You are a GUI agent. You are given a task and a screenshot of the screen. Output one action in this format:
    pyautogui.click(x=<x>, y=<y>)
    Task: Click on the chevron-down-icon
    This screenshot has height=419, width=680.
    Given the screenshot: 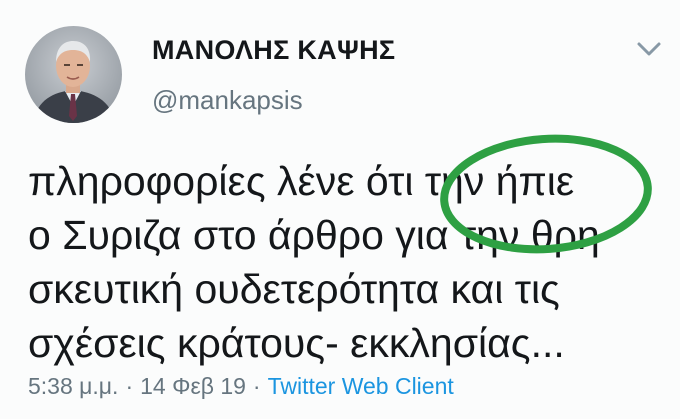 What is the action you would take?
    pyautogui.click(x=649, y=49)
    